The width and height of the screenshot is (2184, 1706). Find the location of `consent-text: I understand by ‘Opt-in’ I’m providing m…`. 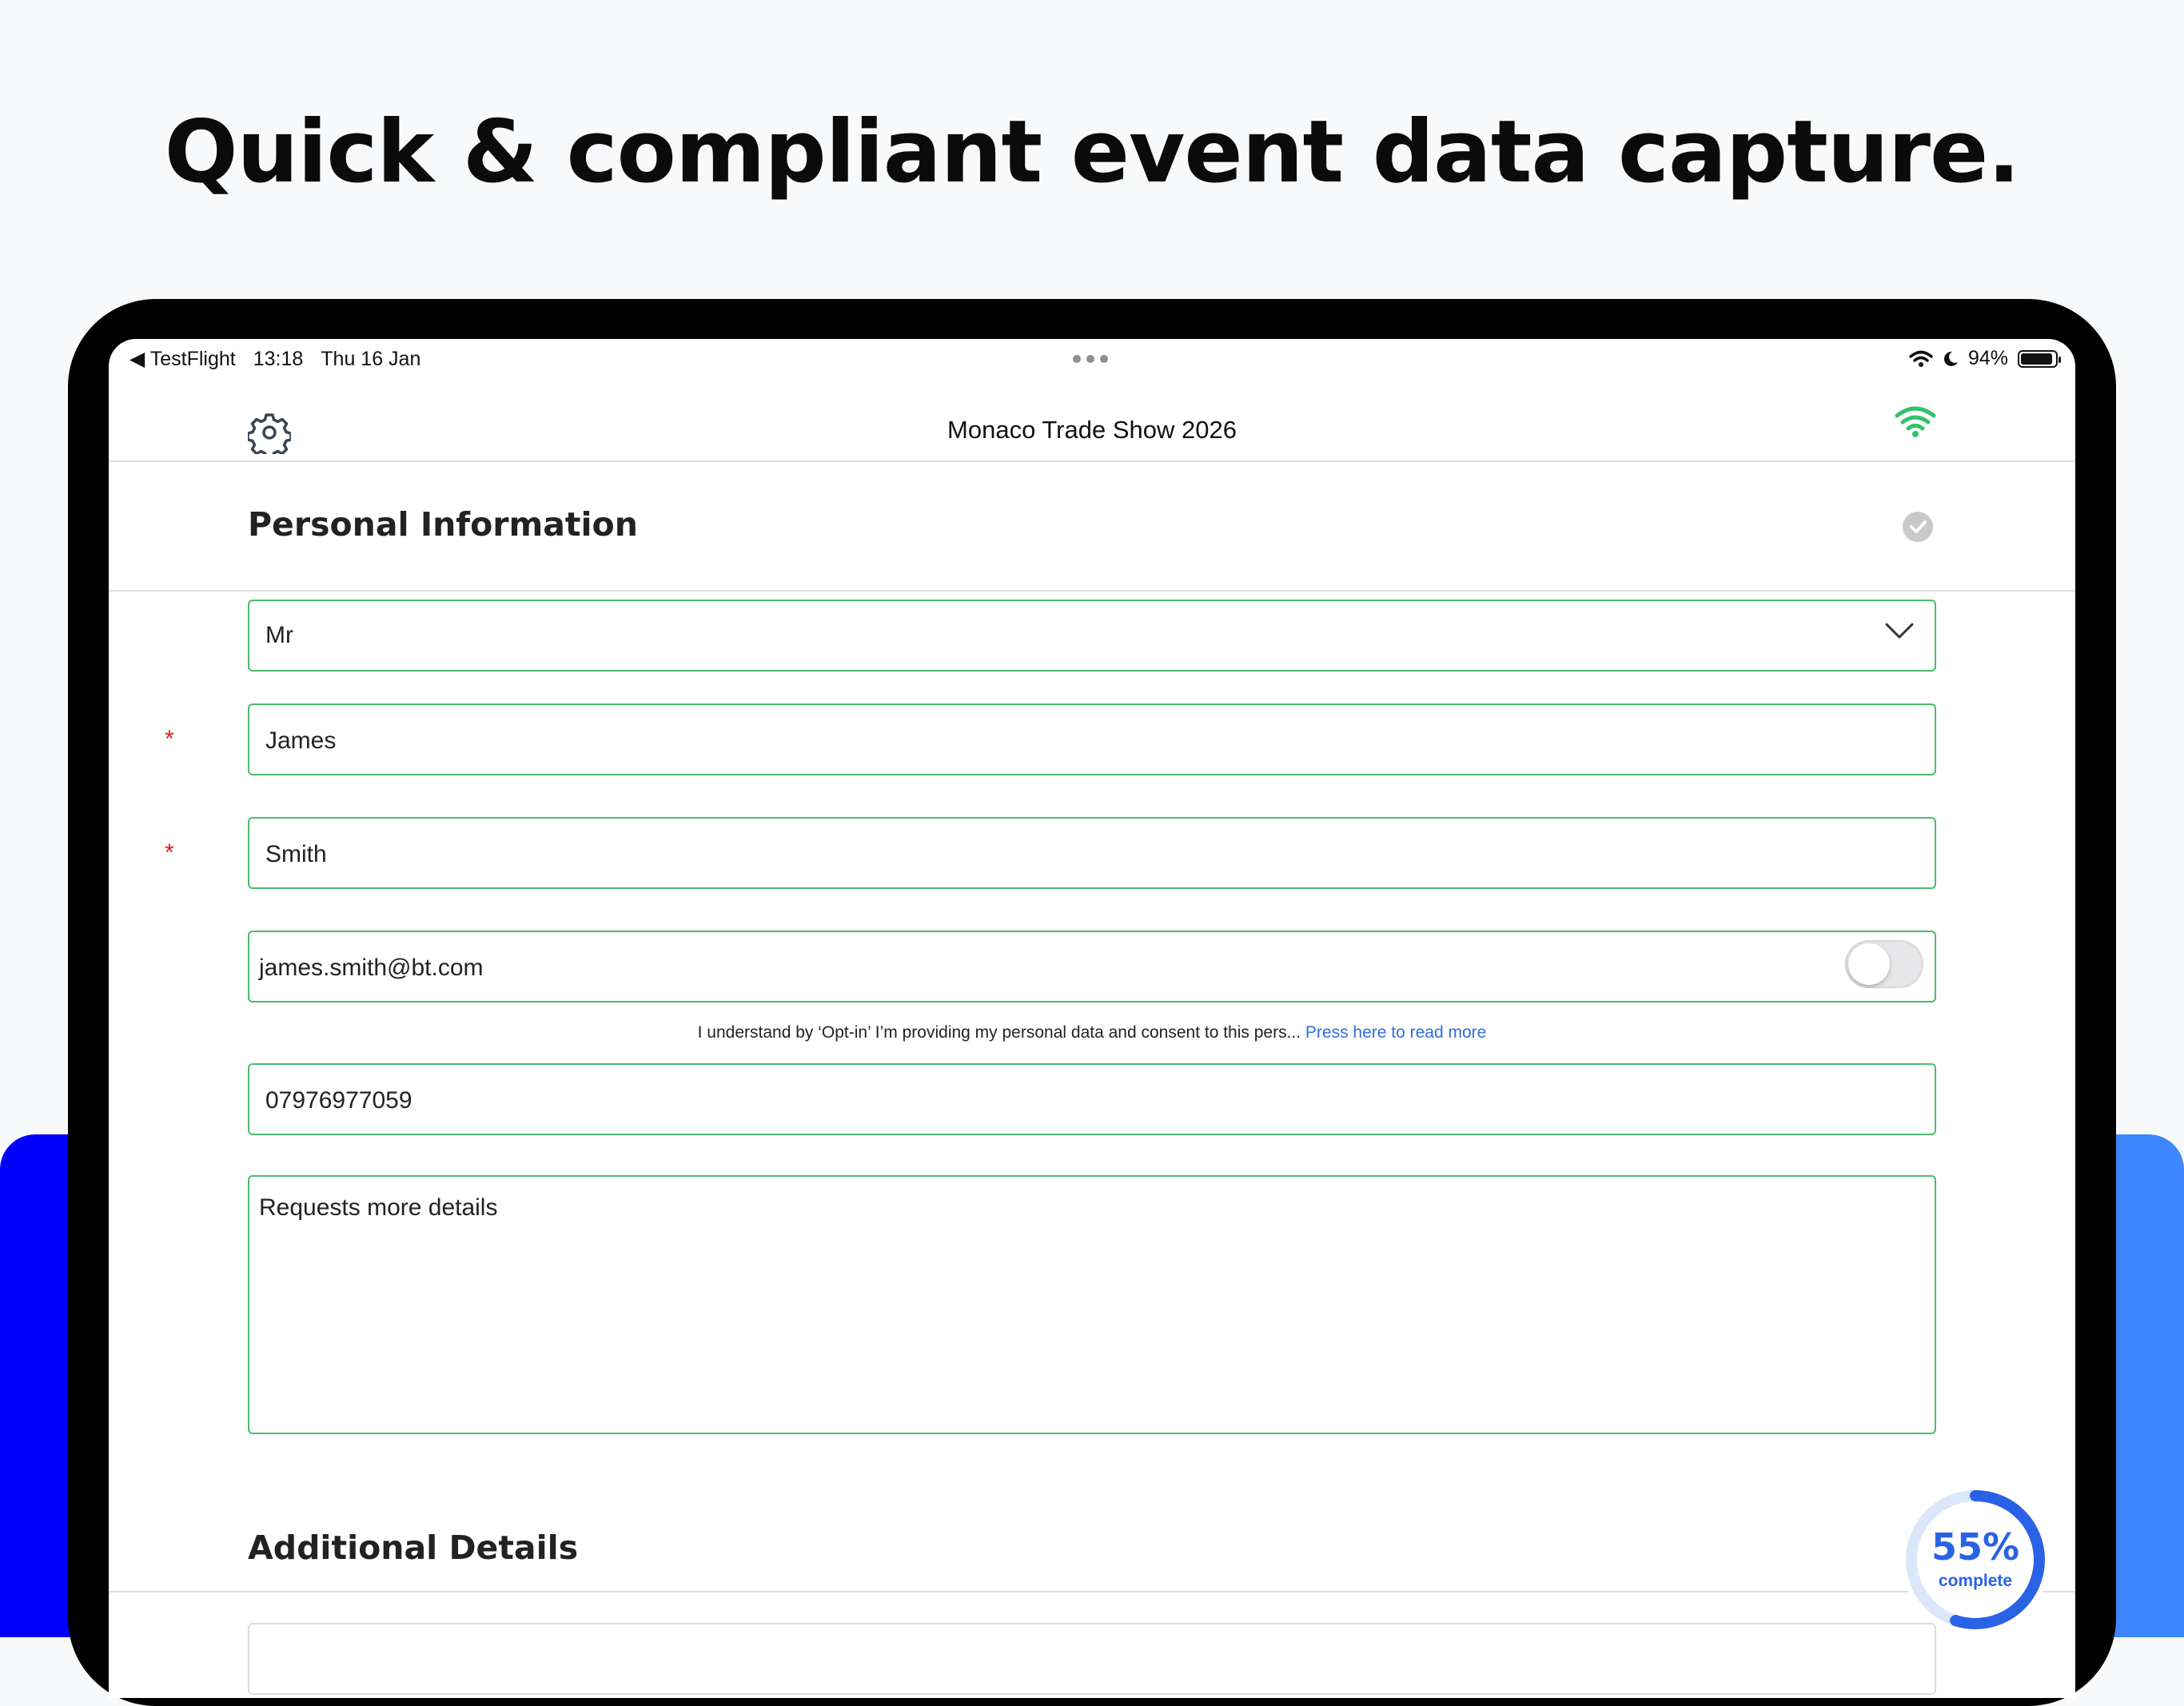

consent-text: I understand by ‘Opt-in’ I’m providing m… is located at coordinates (1092, 1032).